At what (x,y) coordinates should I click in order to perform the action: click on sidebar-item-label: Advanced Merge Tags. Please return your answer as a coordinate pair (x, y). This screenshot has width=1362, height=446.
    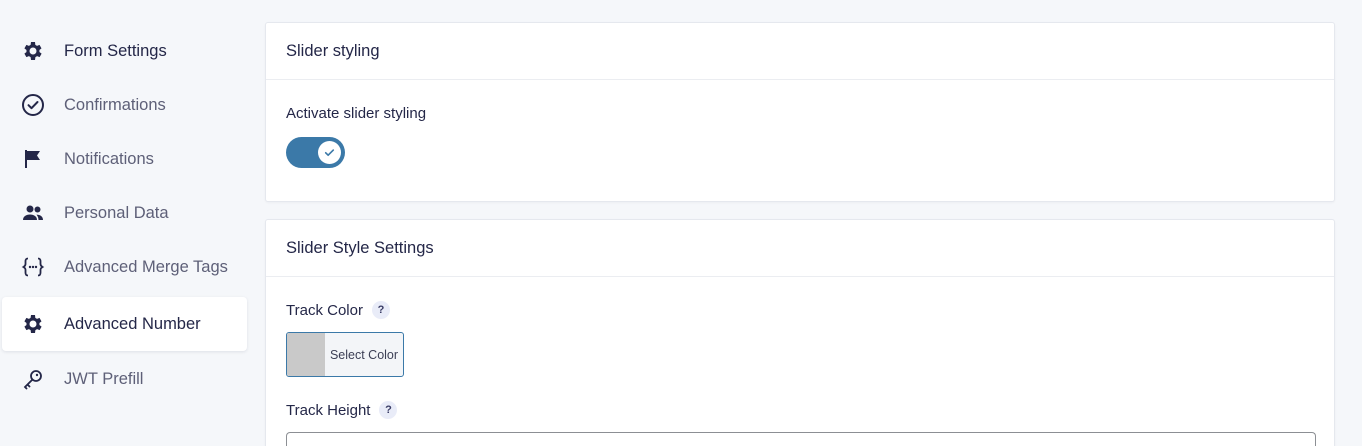
    Looking at the image, I should click on (146, 266).